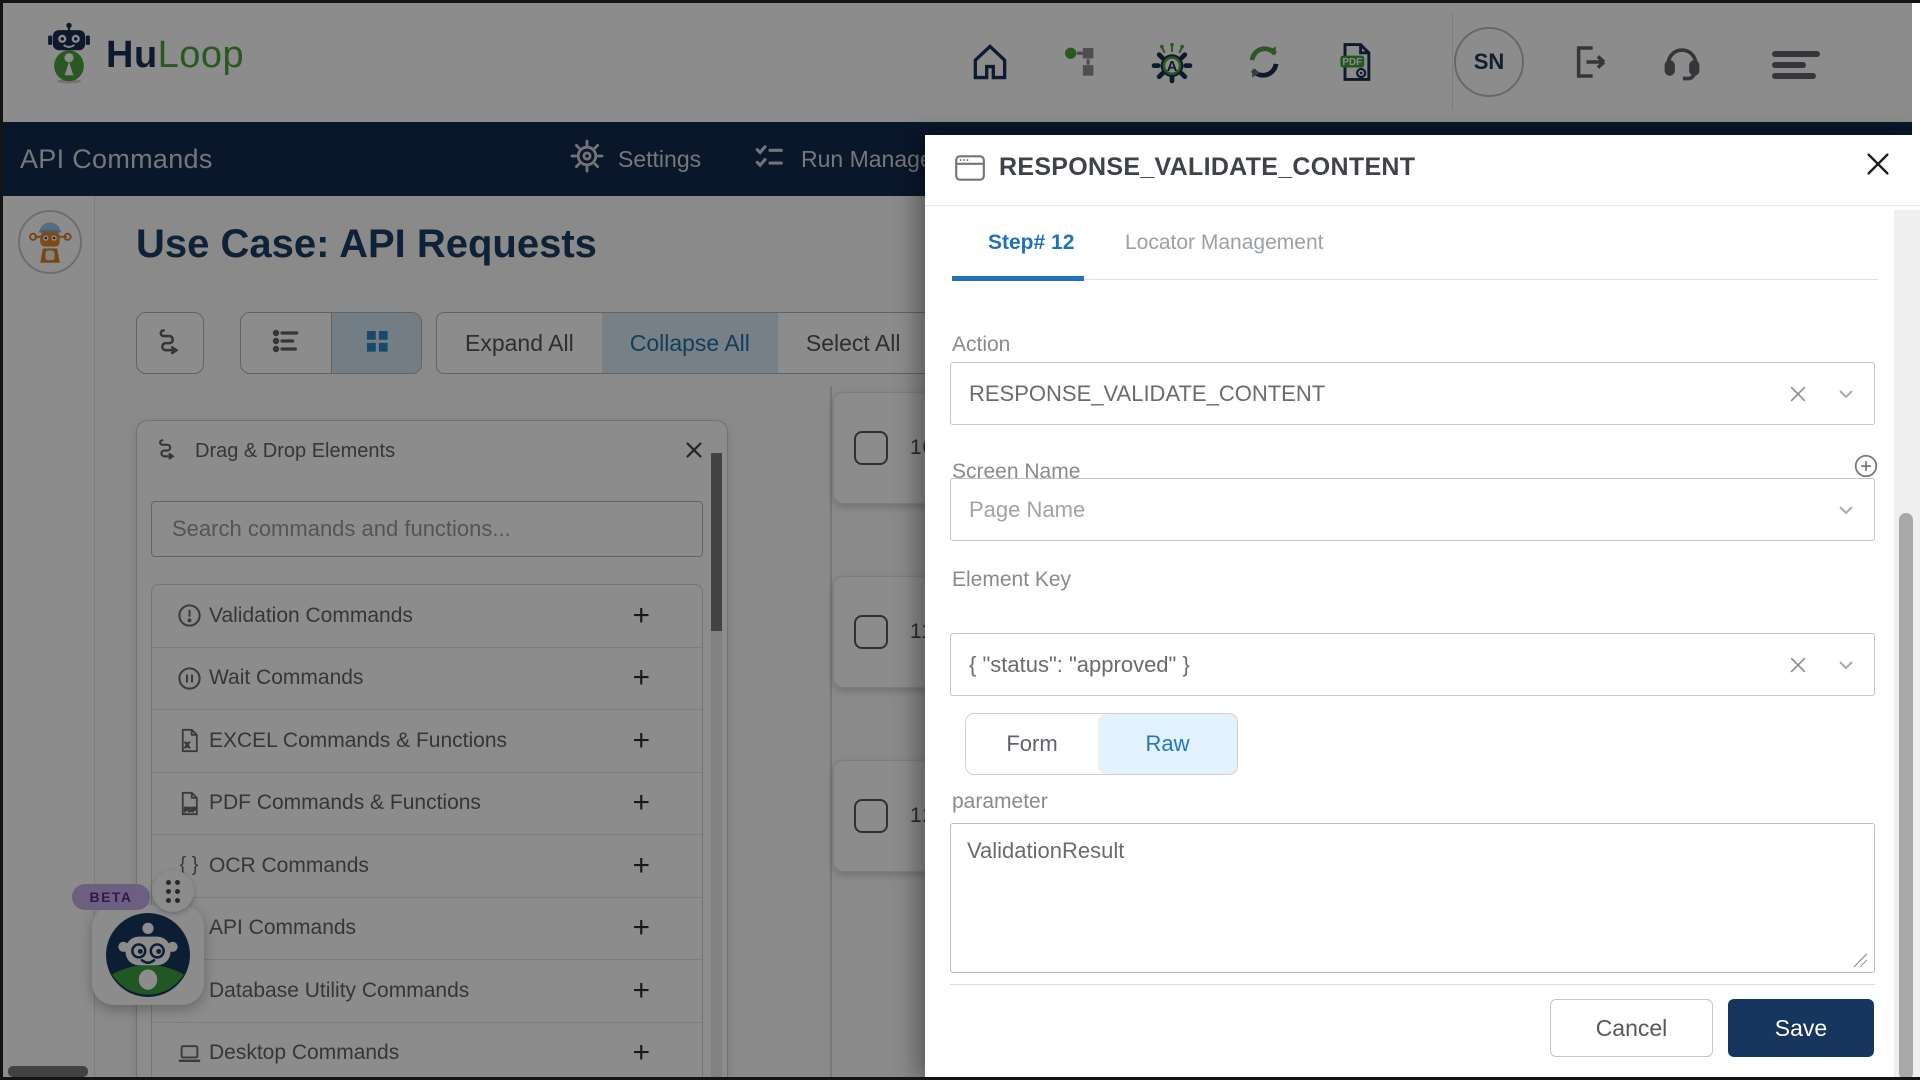 This screenshot has width=1920, height=1080. Describe the element at coordinates (1846, 394) in the screenshot. I see `action-chevron-down-icon` at that location.